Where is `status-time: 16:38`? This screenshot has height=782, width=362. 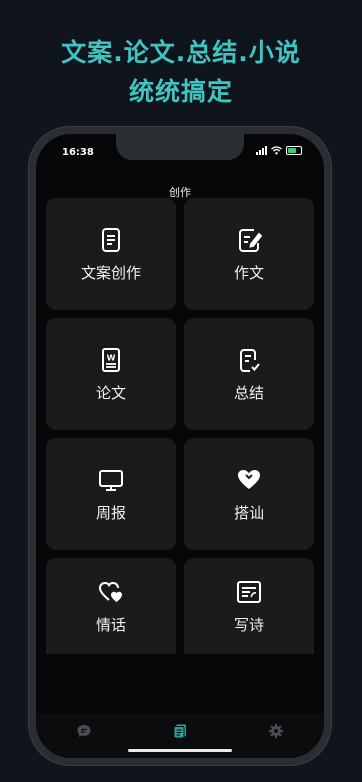 status-time: 16:38 is located at coordinates (78, 152).